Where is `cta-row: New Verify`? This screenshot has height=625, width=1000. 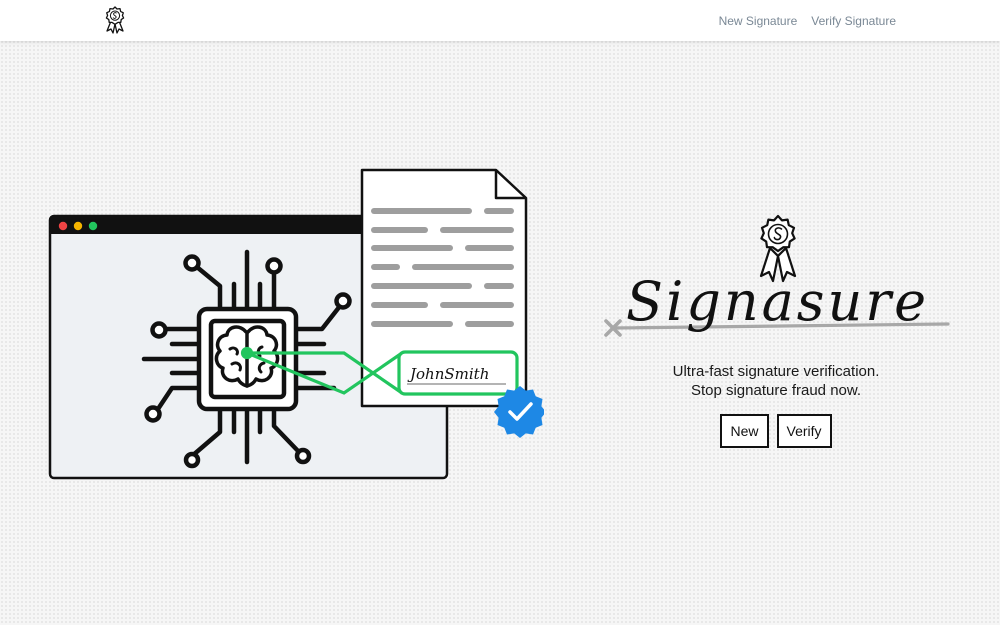 cta-row: New Verify is located at coordinates (776, 431).